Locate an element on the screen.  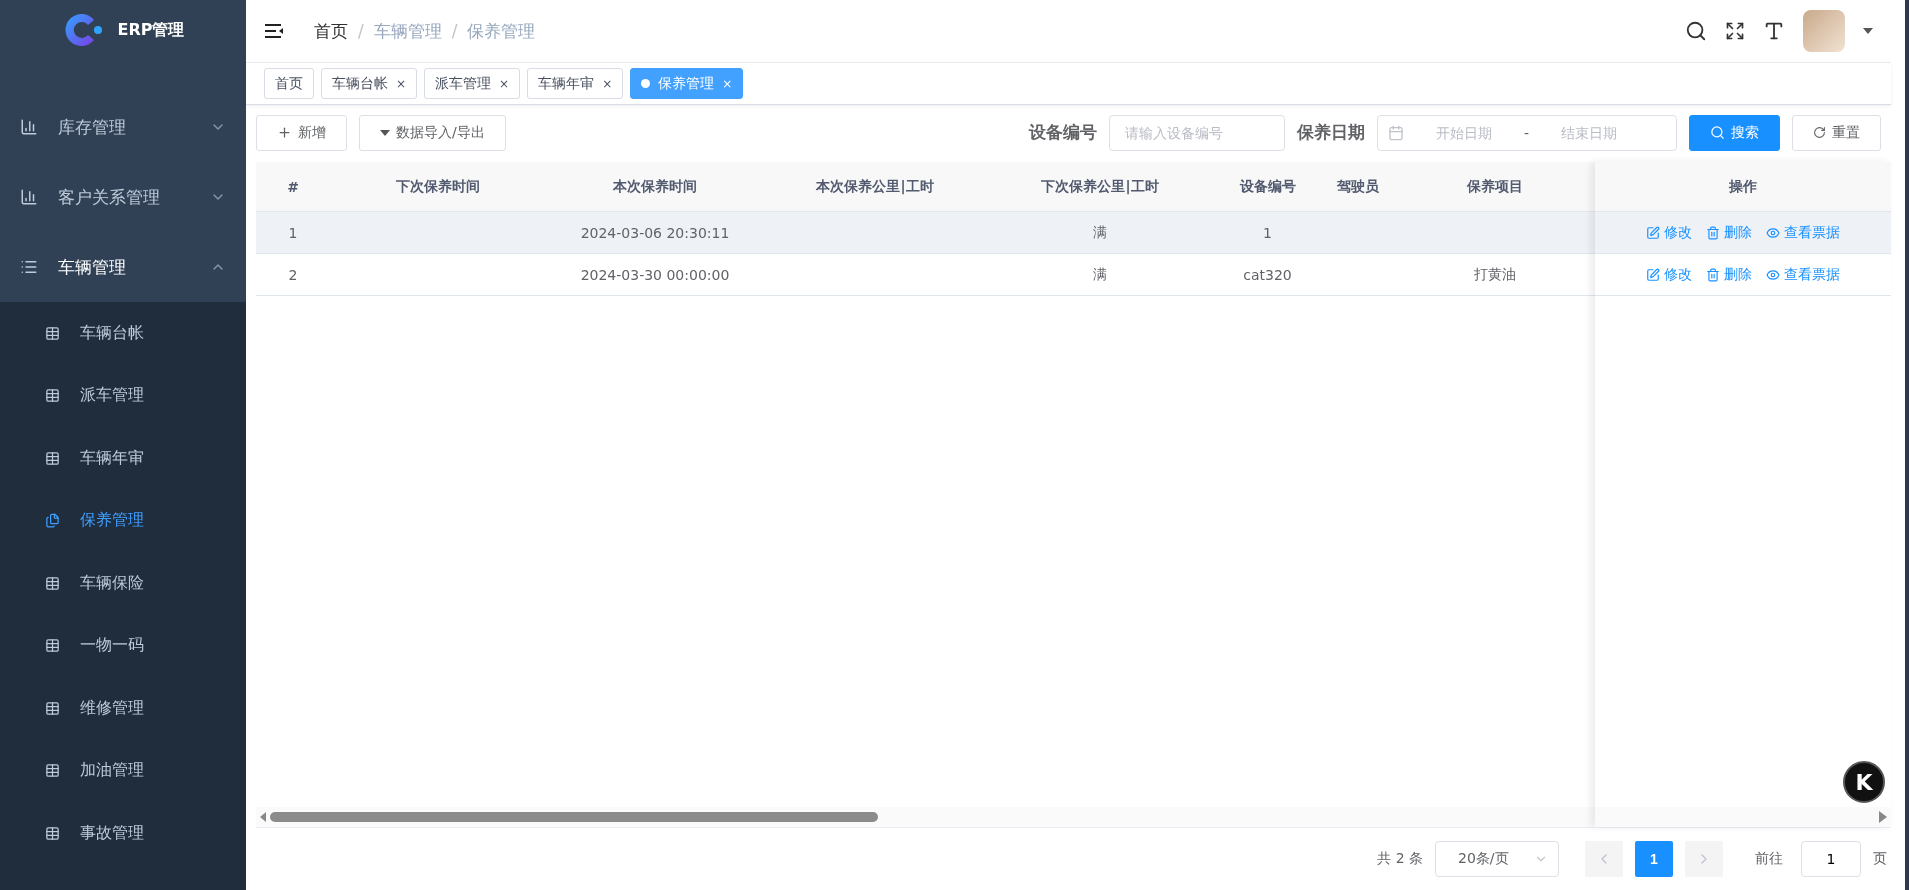
column-header: 驾驶员 is located at coordinates (1357, 186).